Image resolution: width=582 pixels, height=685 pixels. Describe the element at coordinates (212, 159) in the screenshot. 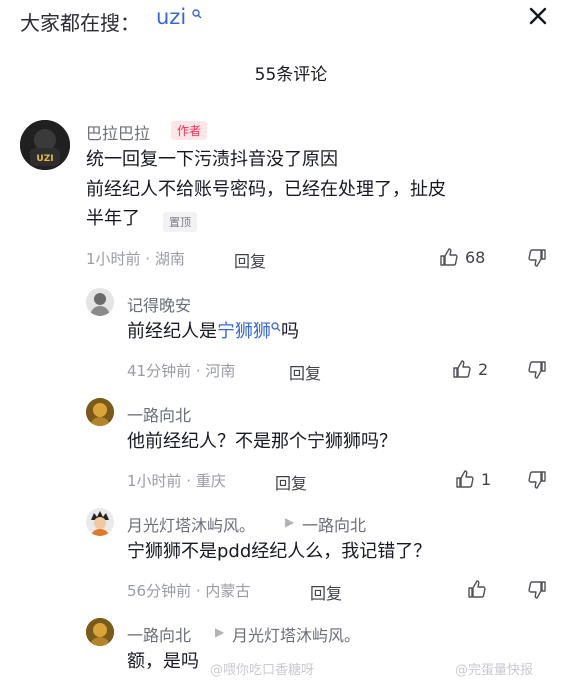

I see `comment-text-line: 统一回复一下污渍抖音没了原因` at that location.